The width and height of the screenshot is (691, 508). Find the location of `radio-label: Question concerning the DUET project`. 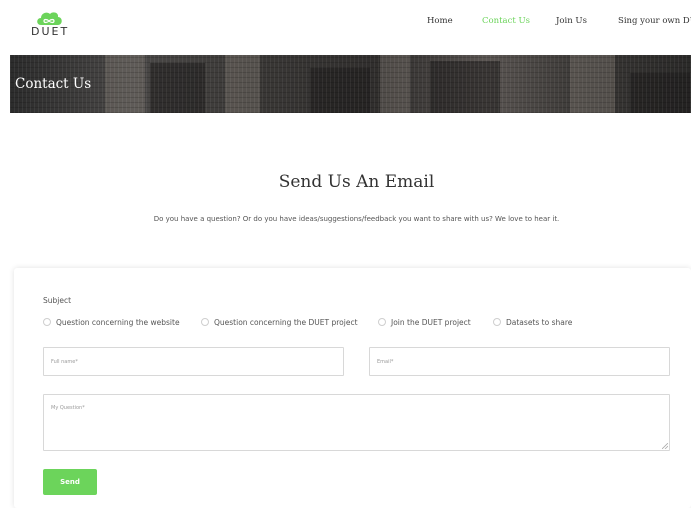

radio-label: Question concerning the DUET project is located at coordinates (286, 322).